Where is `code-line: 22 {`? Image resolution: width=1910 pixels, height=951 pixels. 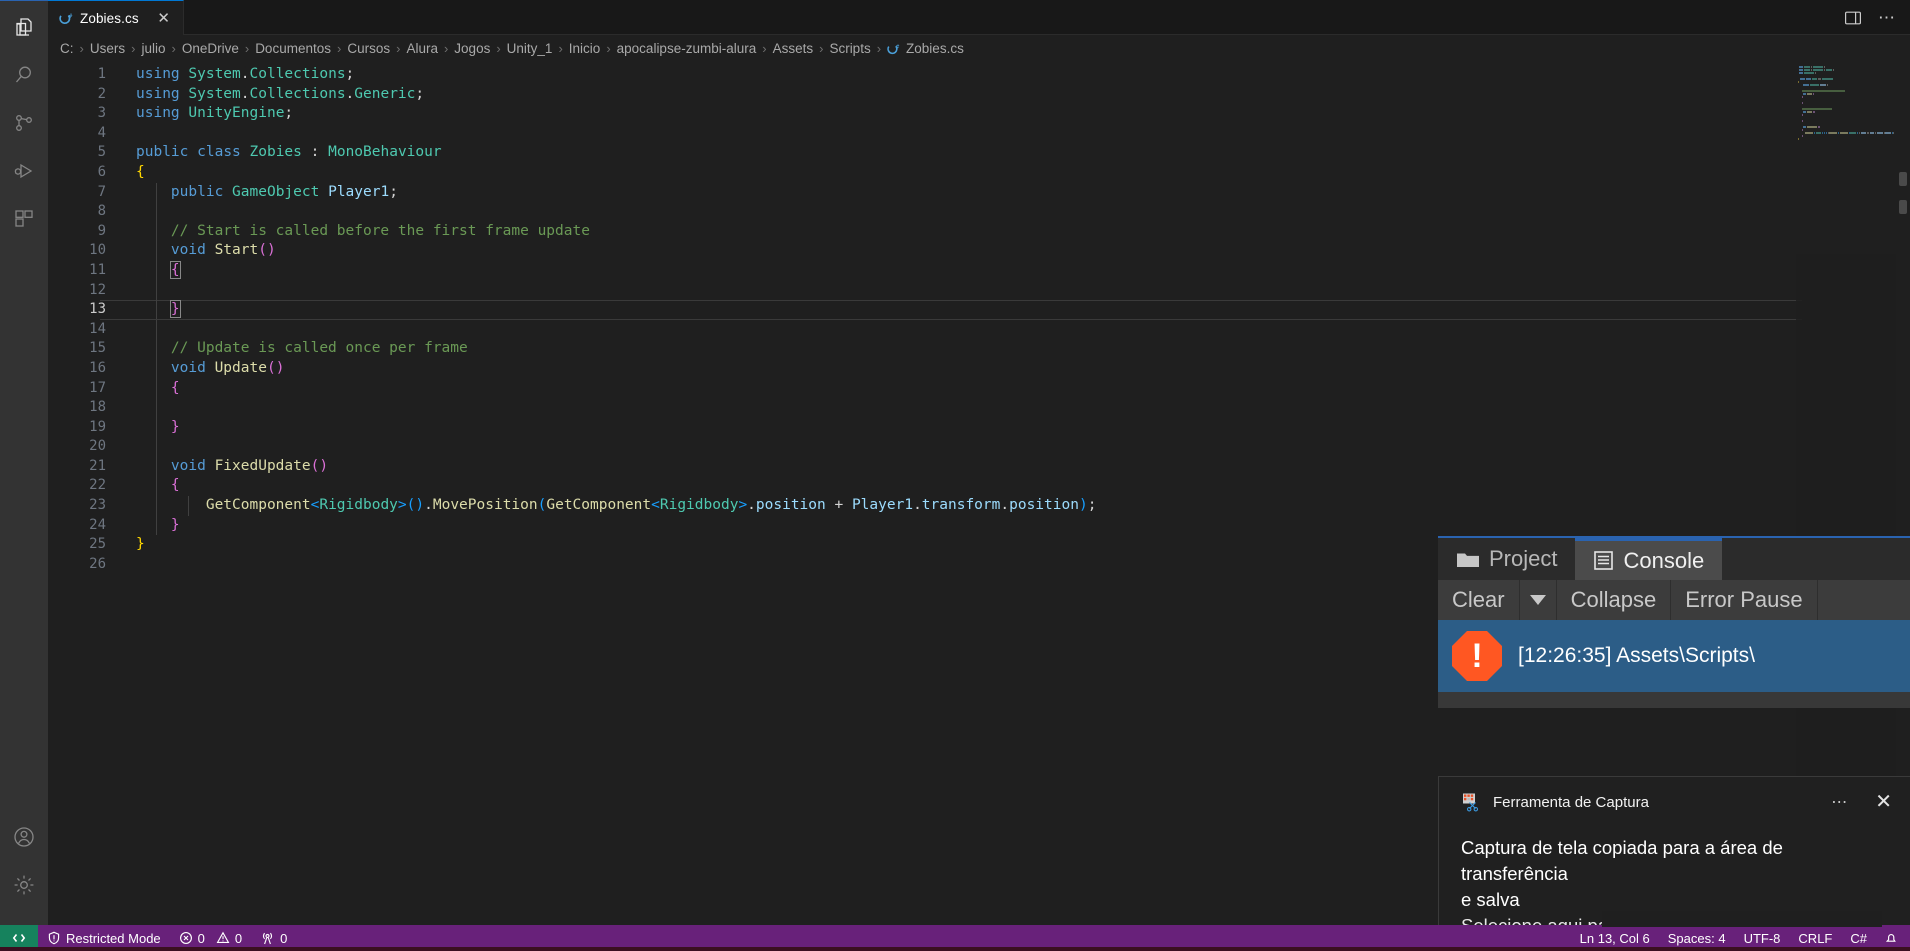
code-line: 22 { is located at coordinates (979, 486).